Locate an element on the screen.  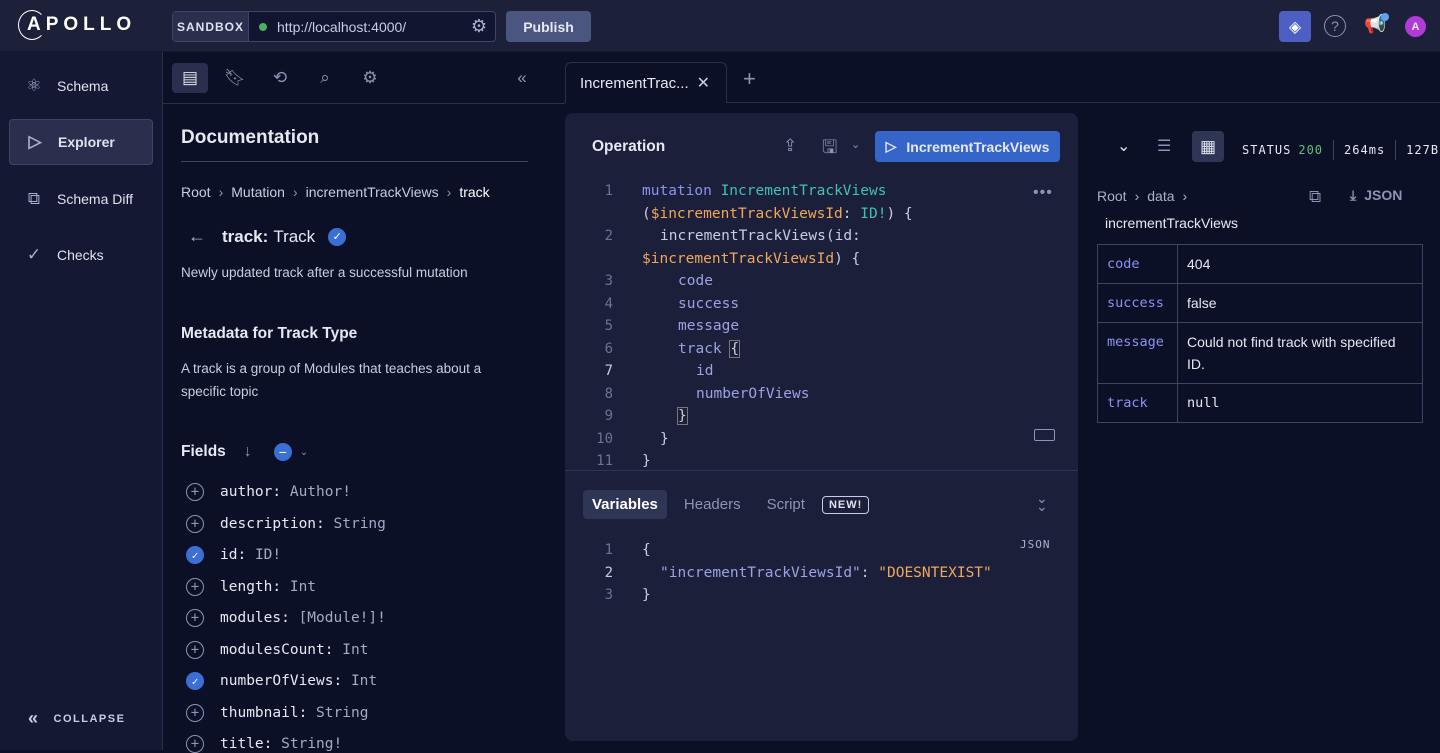
new-tab-plus-icon: + is located at coordinates (749, 79).